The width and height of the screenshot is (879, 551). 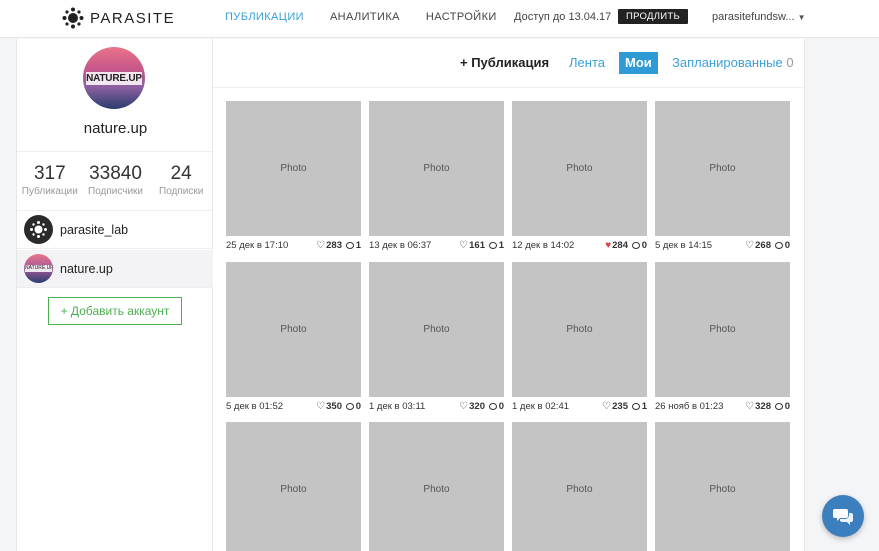 What do you see at coordinates (334, 245) in the screenshot?
I see `post-likes-count: 283` at bounding box center [334, 245].